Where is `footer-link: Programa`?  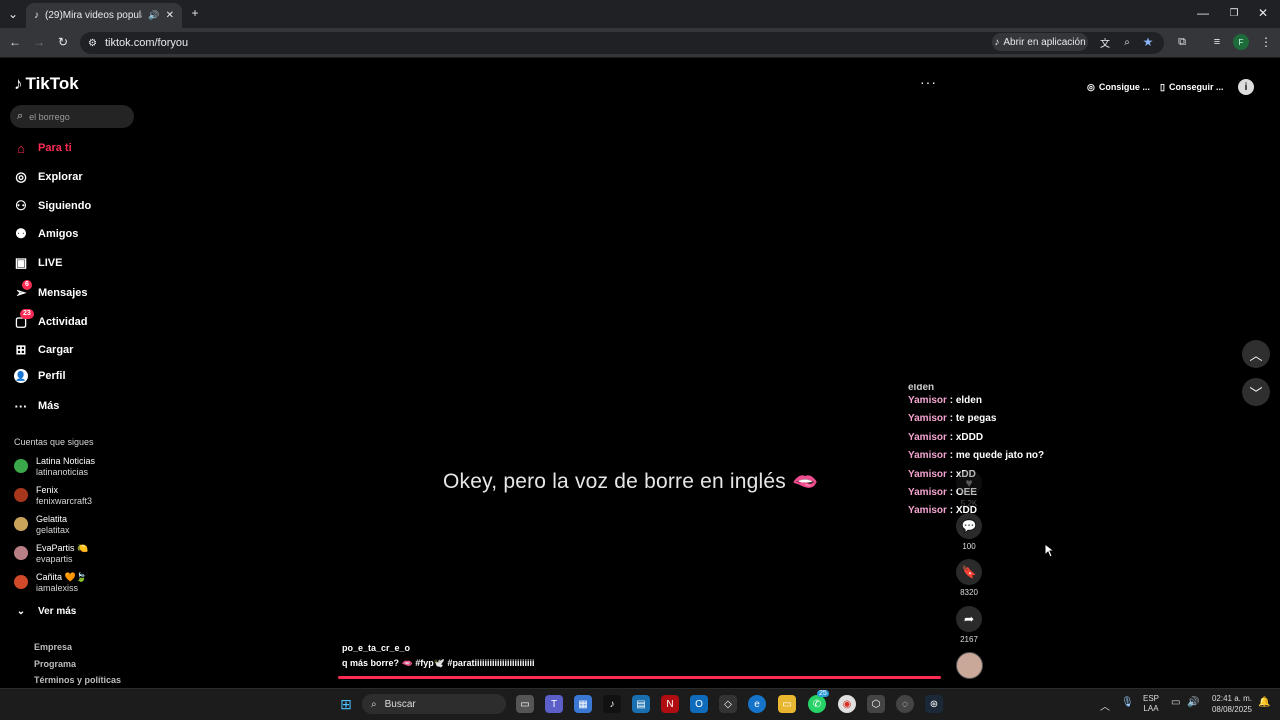 footer-link: Programa is located at coordinates (55, 664).